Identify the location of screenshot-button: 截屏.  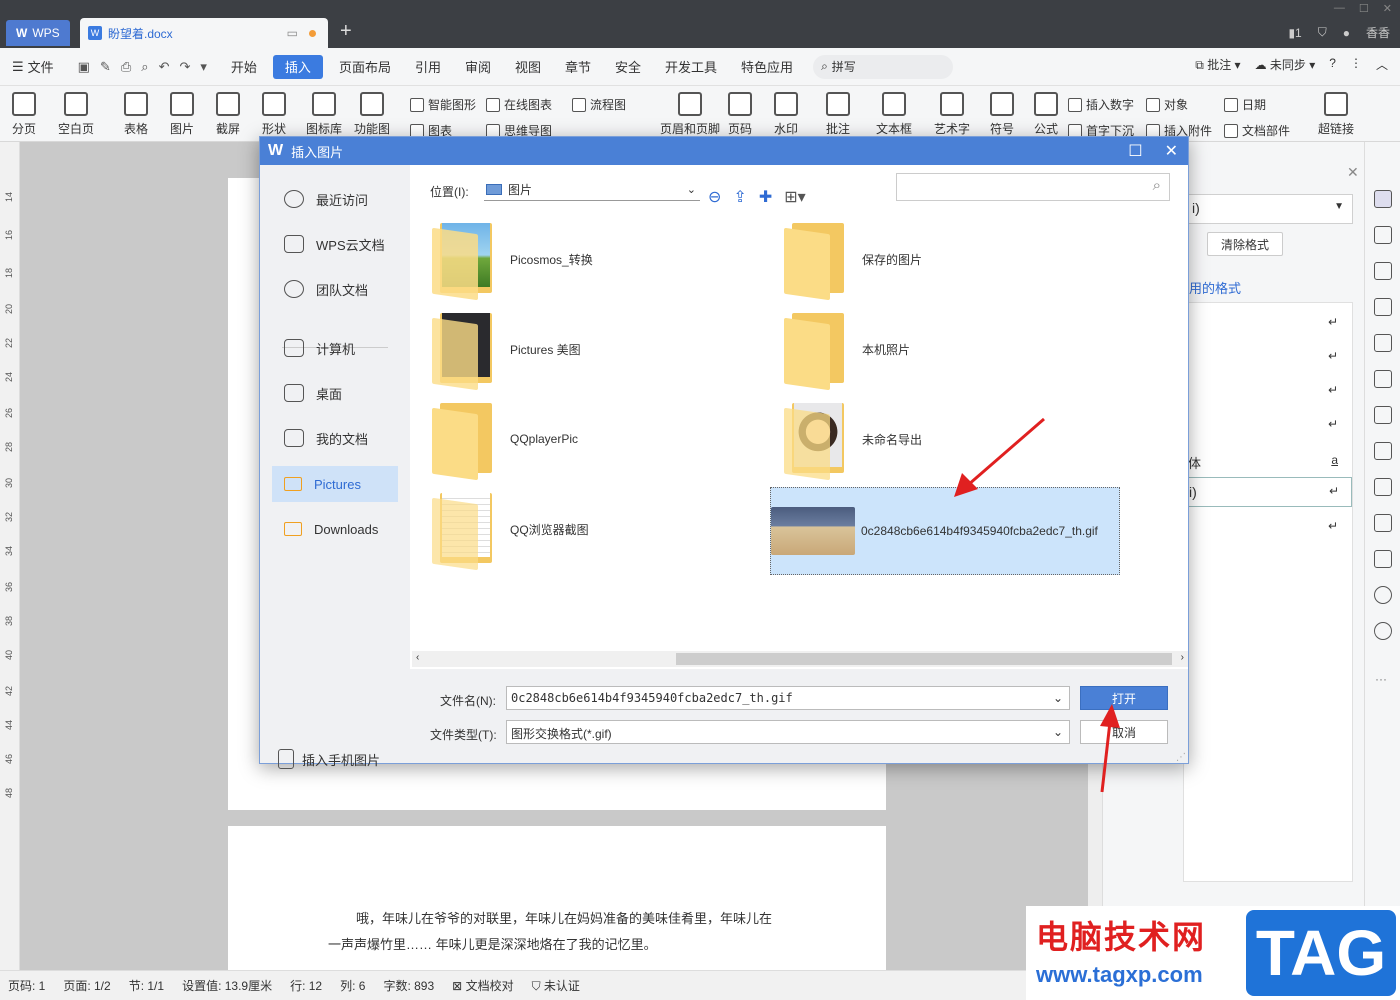
(228, 114).